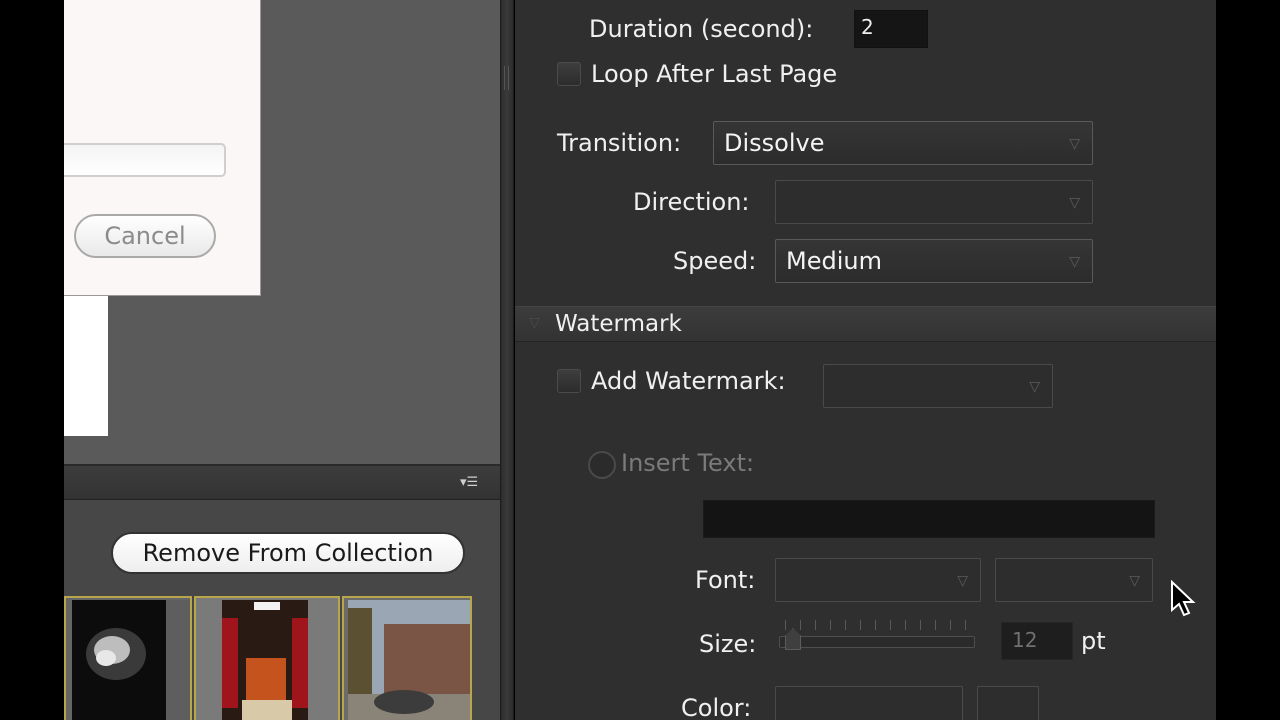  Describe the element at coordinates (701, 29) in the screenshot. I see `duration-label: Duration (second):` at that location.